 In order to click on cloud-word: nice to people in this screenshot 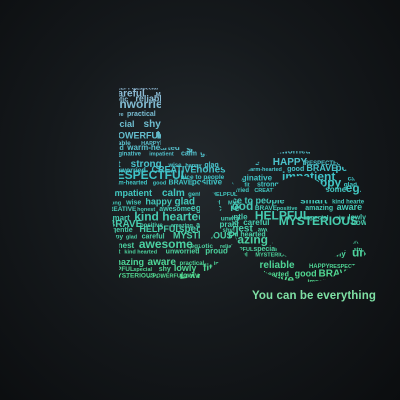, I will do `click(382, 266)`.